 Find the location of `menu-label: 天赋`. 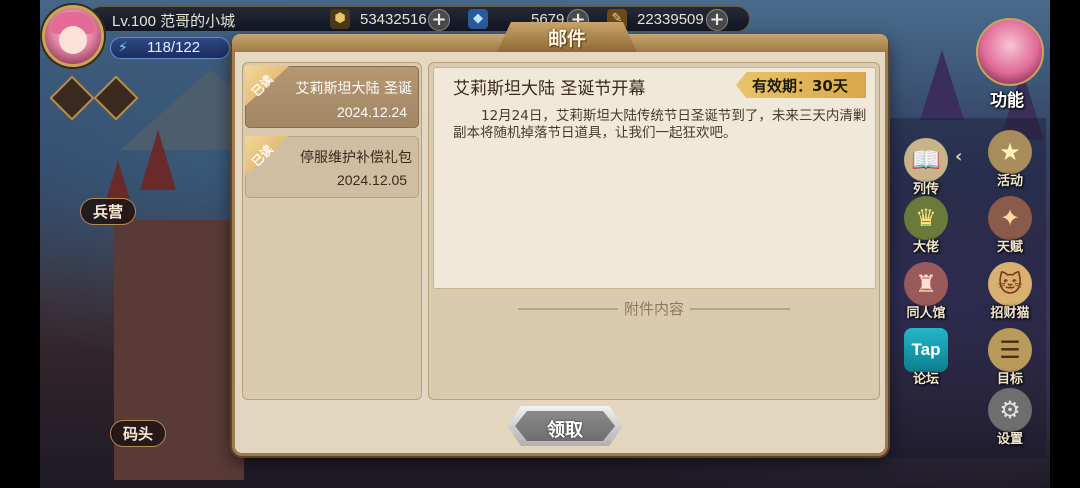

menu-label: 天赋 is located at coordinates (1009, 247).